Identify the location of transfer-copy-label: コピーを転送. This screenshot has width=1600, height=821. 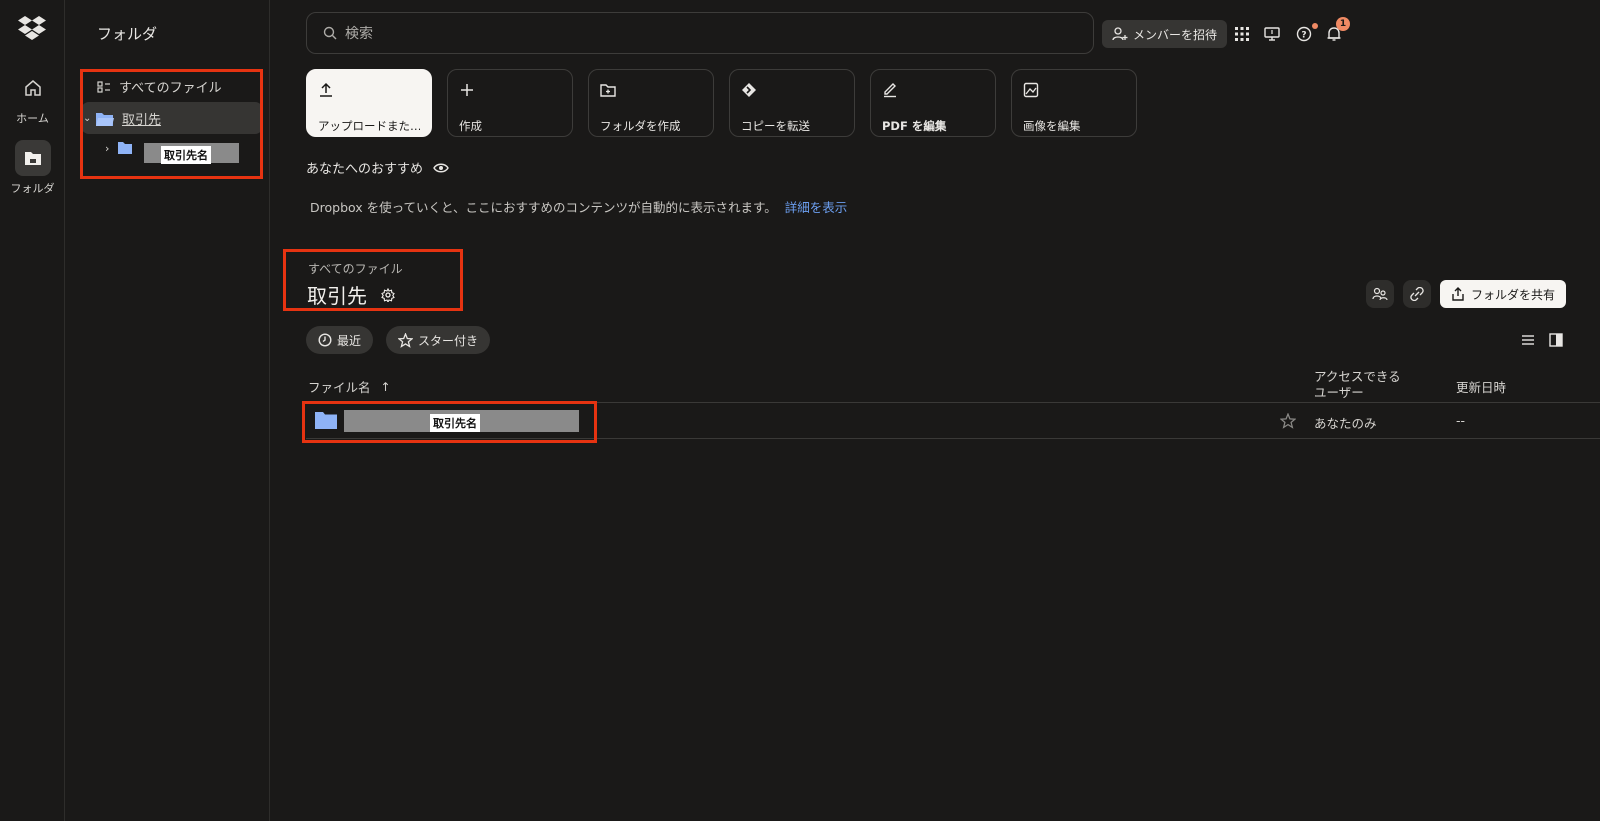
(775, 126).